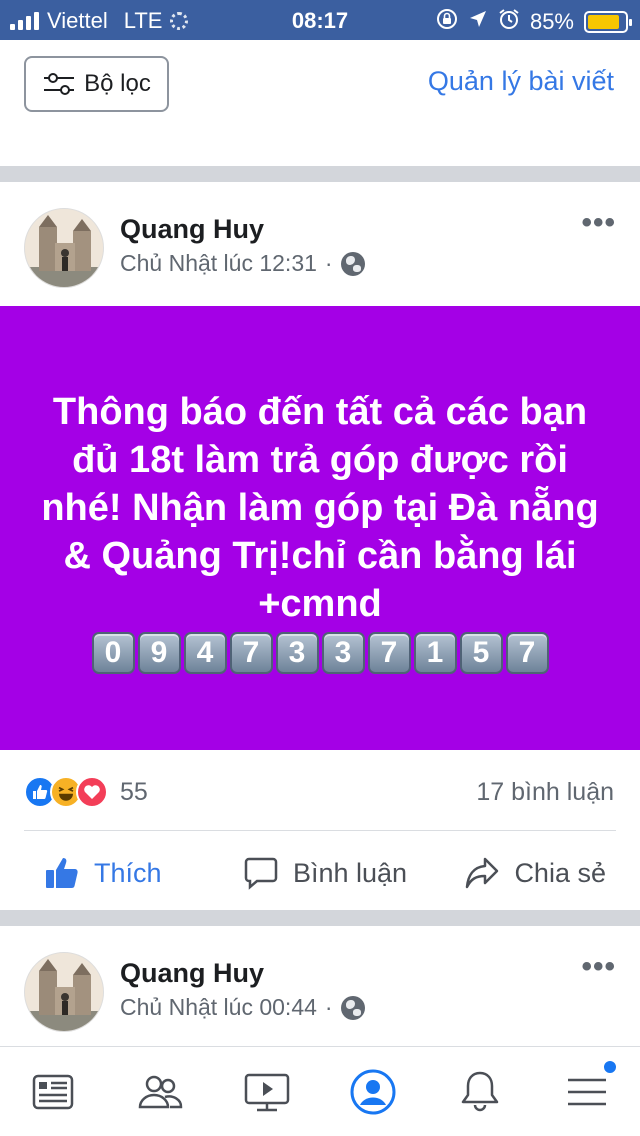 This screenshot has width=640, height=1136. I want to click on post-actions: Thích Bình luận Chia sẻ, so click(320, 873).